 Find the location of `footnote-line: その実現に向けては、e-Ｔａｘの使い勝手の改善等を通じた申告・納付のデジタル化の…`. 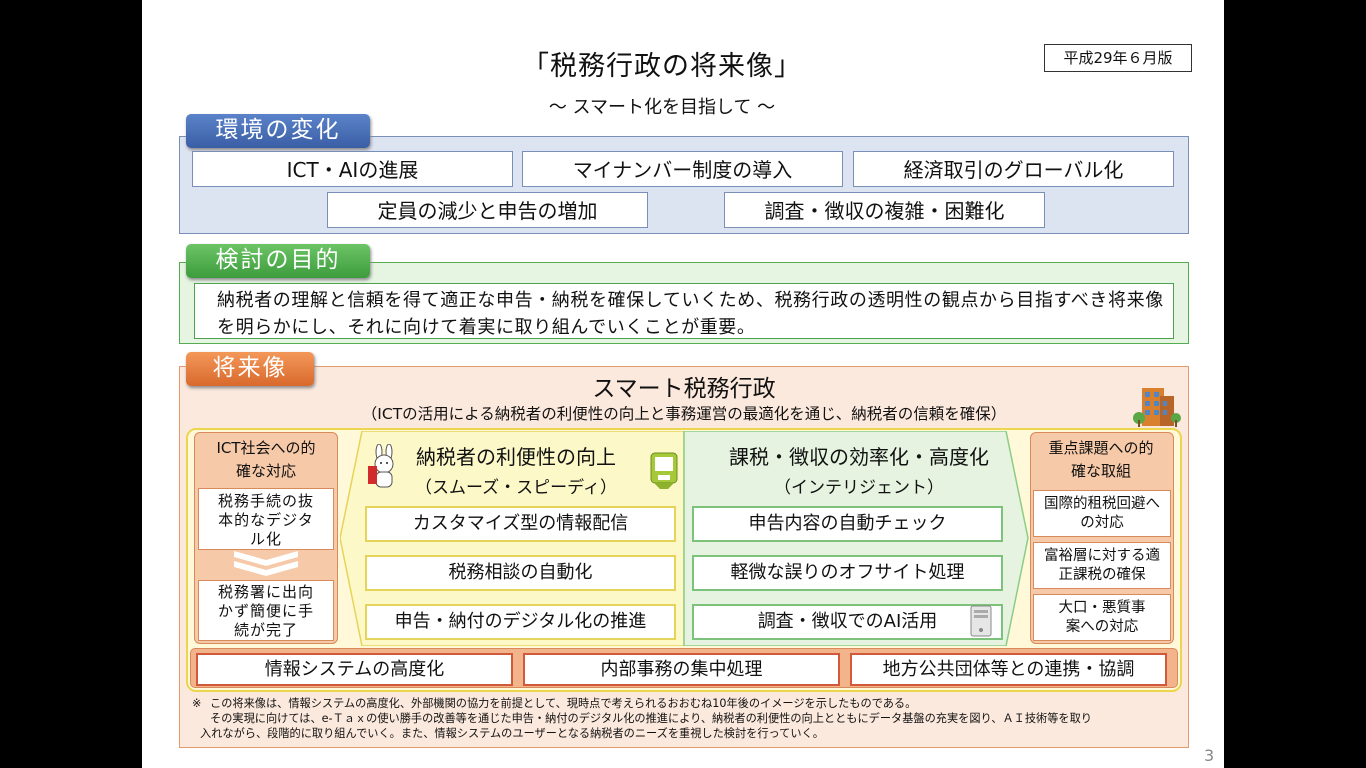

footnote-line: その実現に向けては、e-Ｔａｘの使い勝手の改善等を通じた申告・納付のデジタル化の… is located at coordinates (651, 718).